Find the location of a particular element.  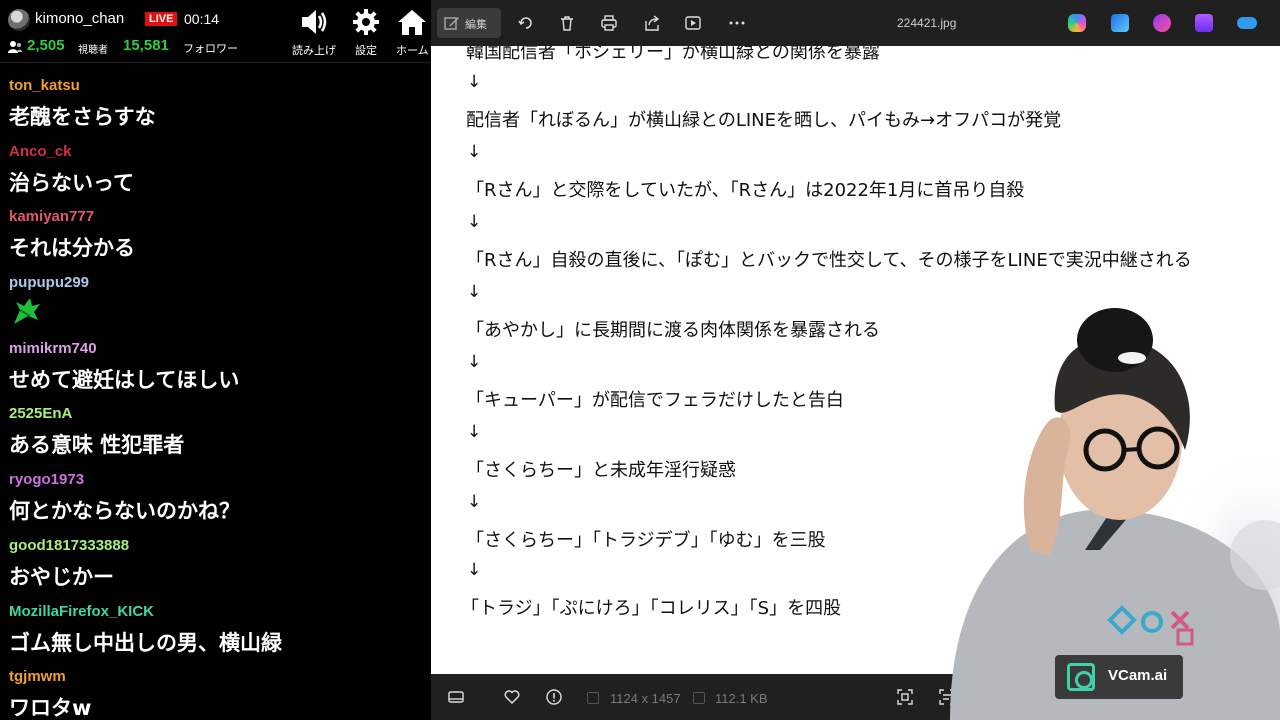

chat-message: ryogo1973 何とかならないのかね？ is located at coordinates (215, 501).